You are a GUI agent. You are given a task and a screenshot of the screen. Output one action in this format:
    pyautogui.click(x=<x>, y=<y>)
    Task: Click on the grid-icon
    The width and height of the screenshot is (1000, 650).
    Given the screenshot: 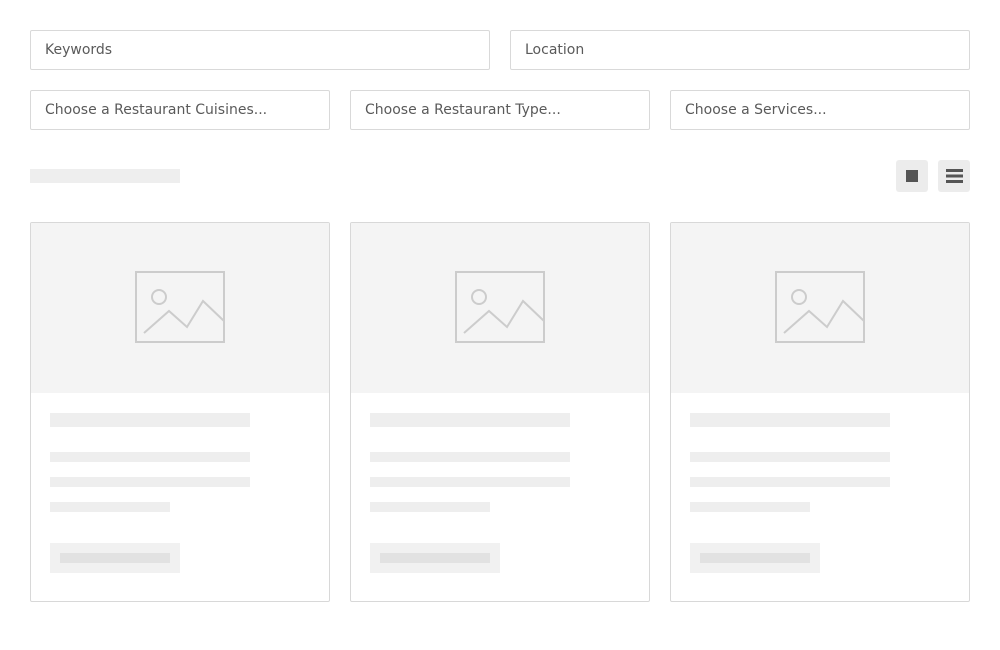 What is the action you would take?
    pyautogui.click(x=912, y=176)
    